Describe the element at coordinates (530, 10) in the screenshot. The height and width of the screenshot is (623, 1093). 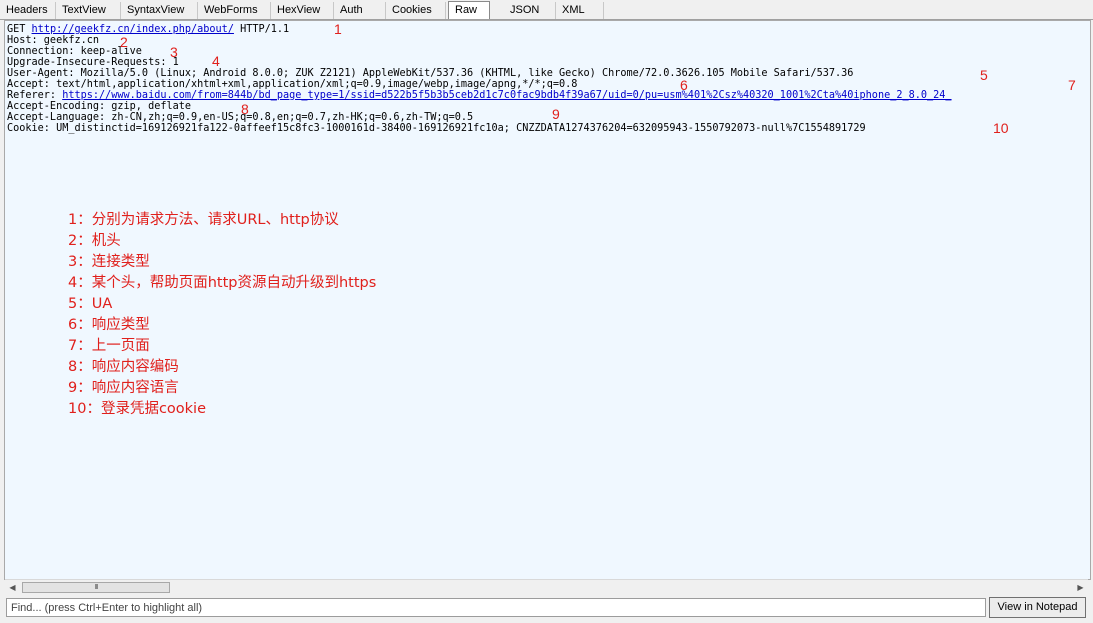
I see `tab-json: JSON` at that location.